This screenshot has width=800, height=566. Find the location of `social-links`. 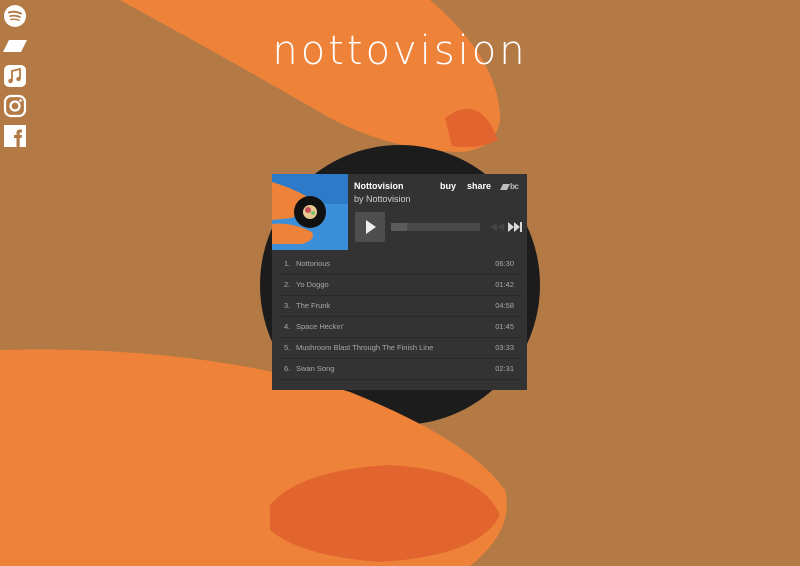

social-links is located at coordinates (15, 79).